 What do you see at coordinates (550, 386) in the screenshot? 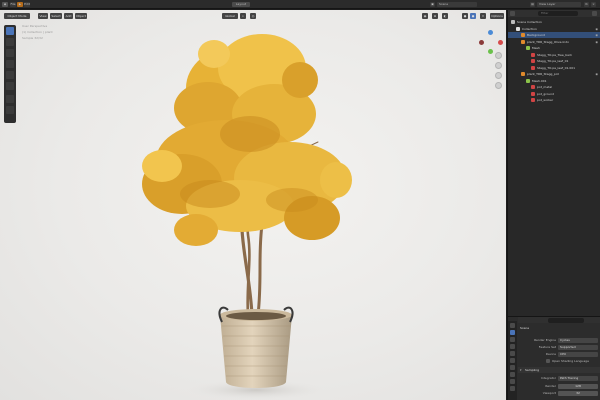
I see `render-samples-label: Render` at bounding box center [550, 386].